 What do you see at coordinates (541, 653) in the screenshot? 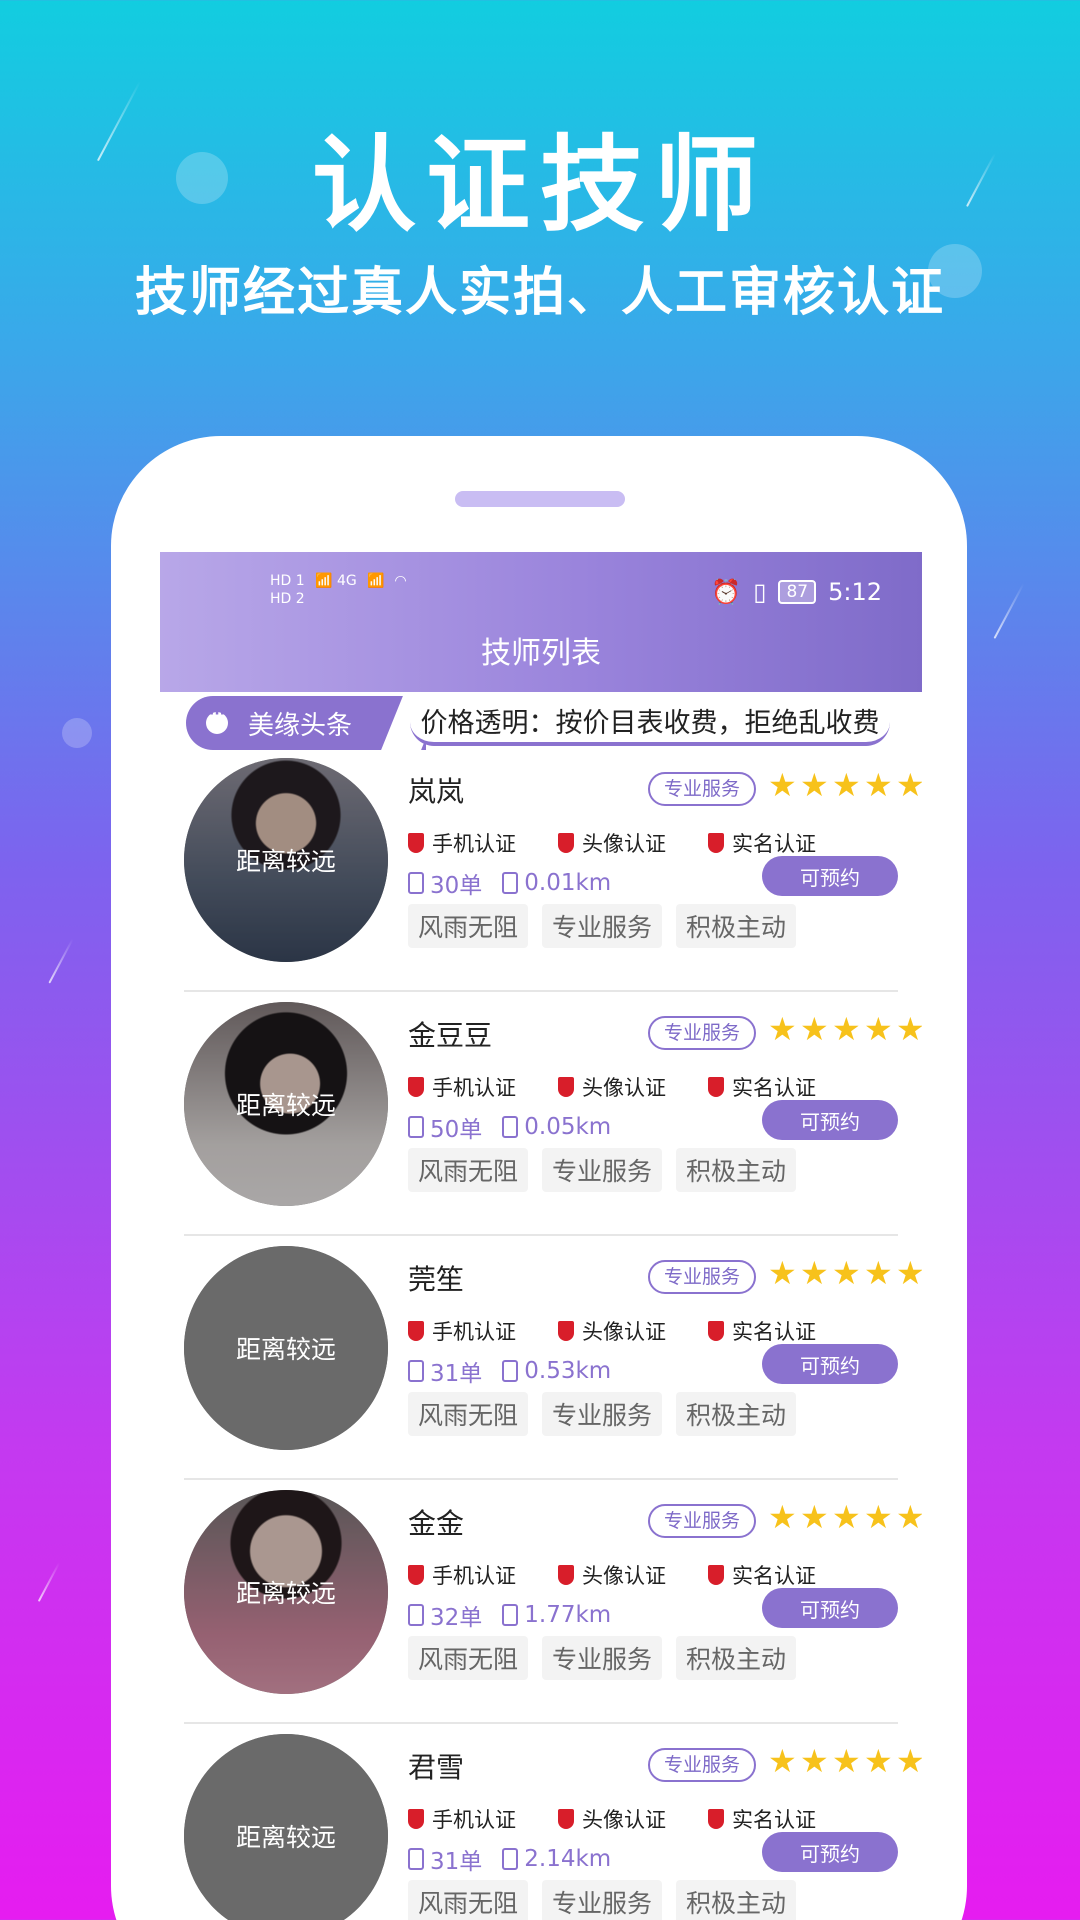
I see `page-title: 技师列表` at bounding box center [541, 653].